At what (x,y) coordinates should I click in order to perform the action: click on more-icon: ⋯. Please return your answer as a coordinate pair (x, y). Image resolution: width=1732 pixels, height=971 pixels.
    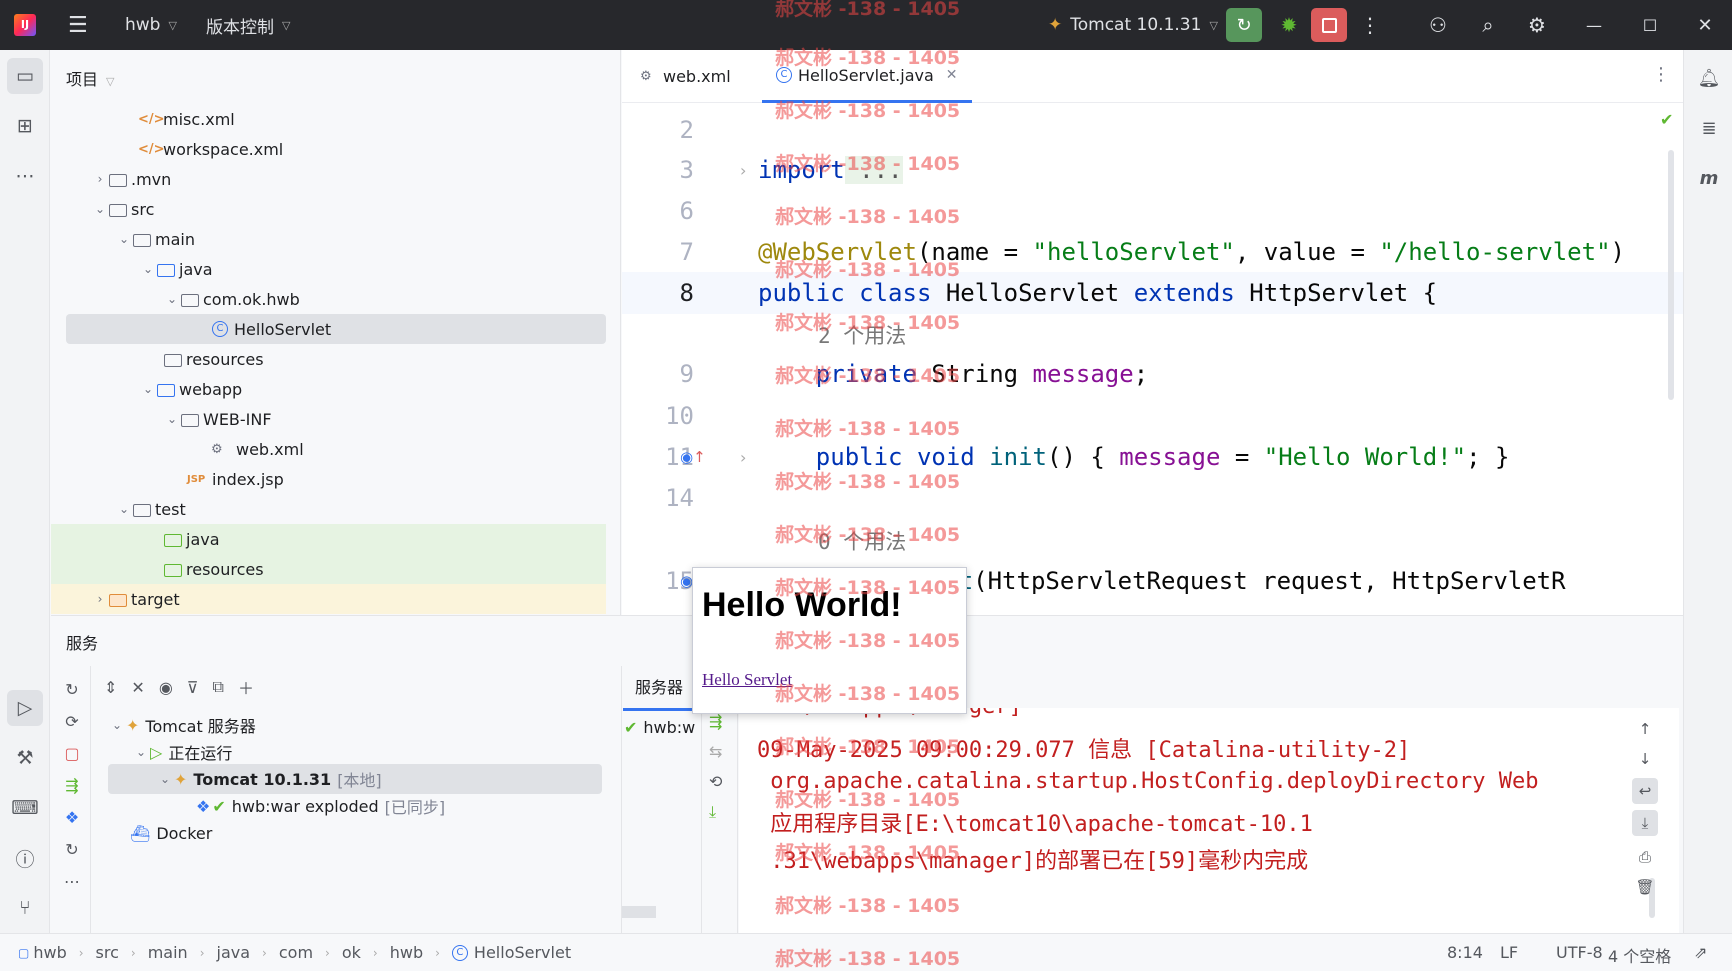
    Looking at the image, I should click on (72, 881).